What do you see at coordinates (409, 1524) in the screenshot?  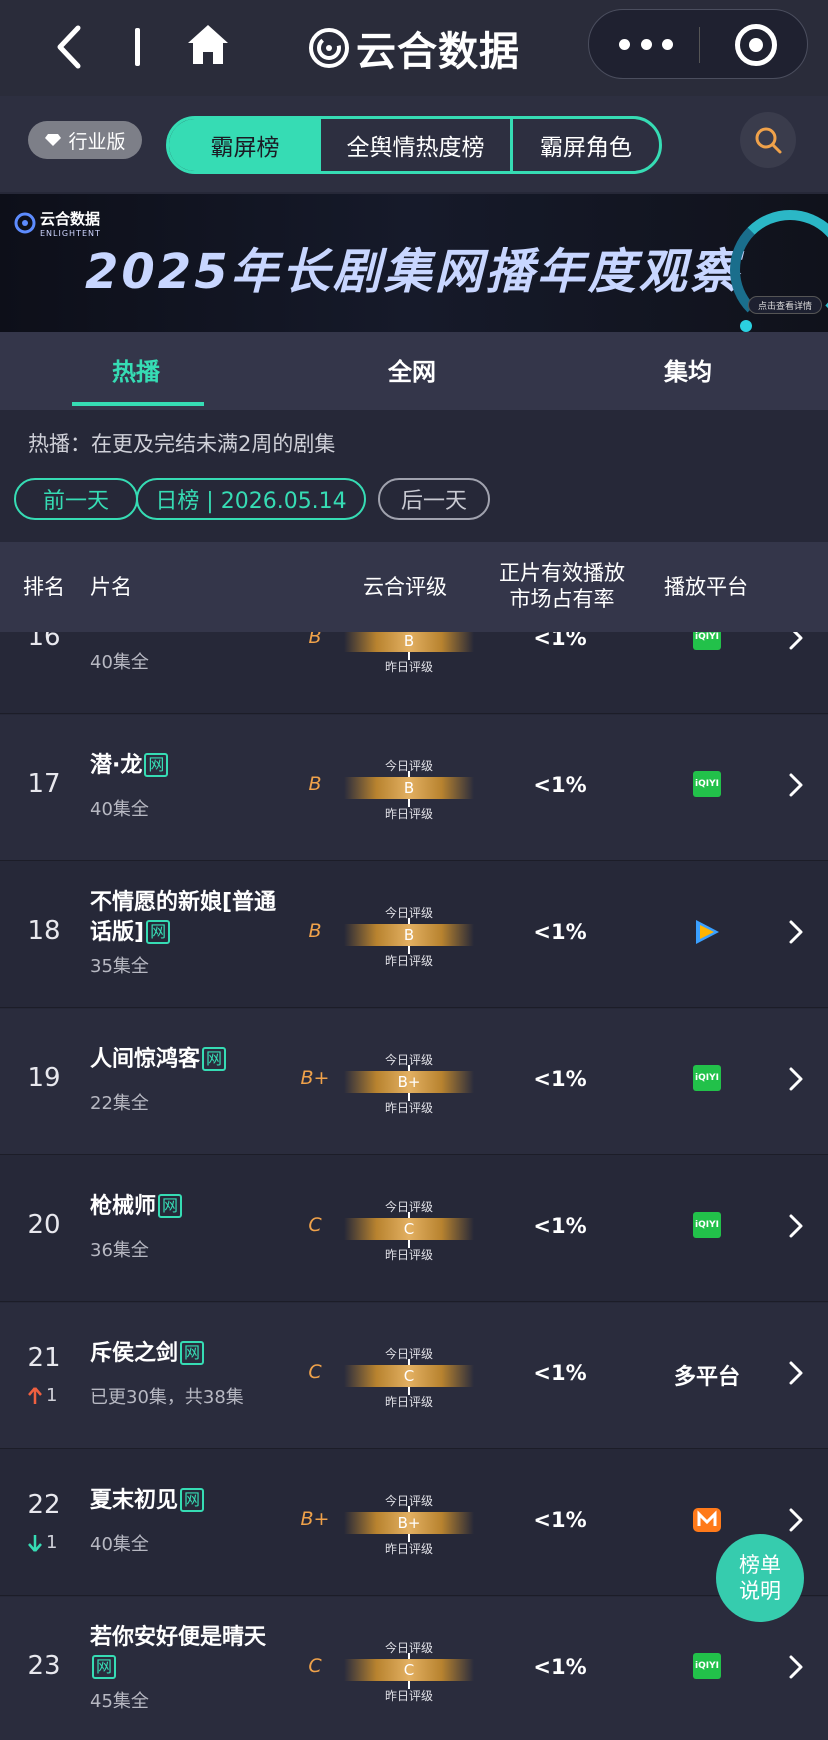 I see `rating-gauge: 今日评级 B+ 昨日评级` at bounding box center [409, 1524].